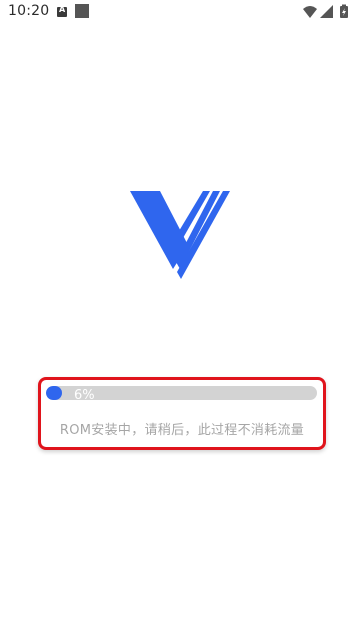  Describe the element at coordinates (54, 393) in the screenshot. I see `progress-fill` at that location.